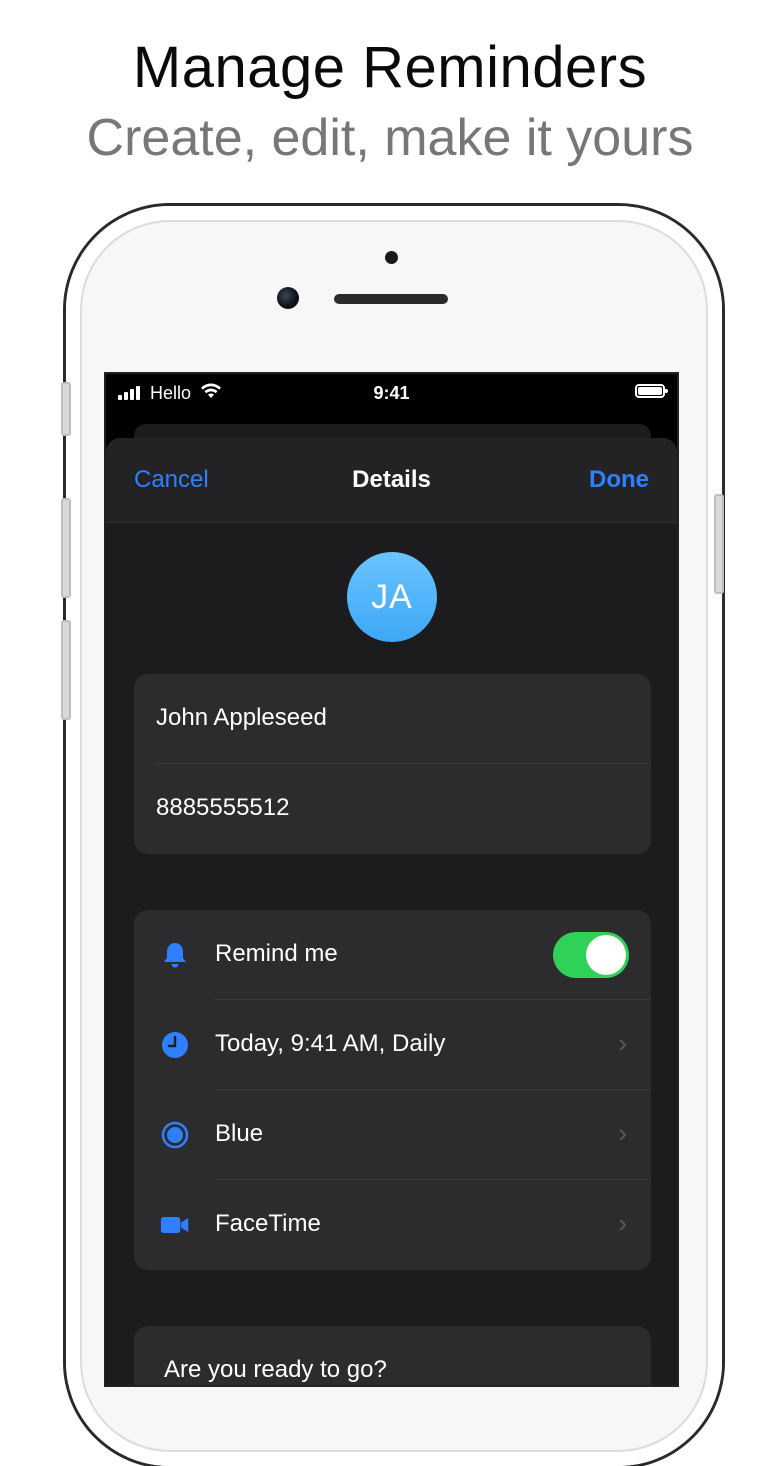  I want to click on schedule-label: Today, 9:41 AM, Daily, so click(330, 1043).